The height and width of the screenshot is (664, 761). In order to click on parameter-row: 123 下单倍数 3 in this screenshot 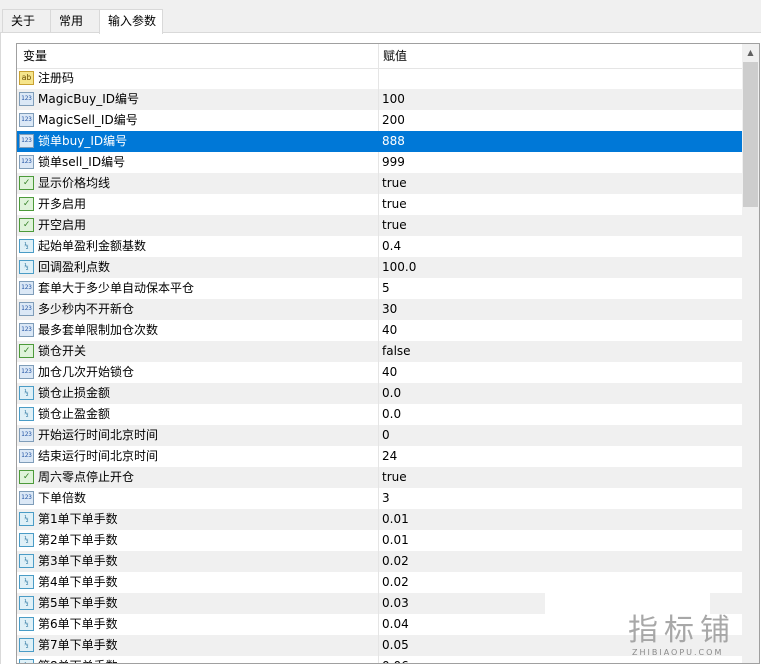, I will do `click(379, 498)`.